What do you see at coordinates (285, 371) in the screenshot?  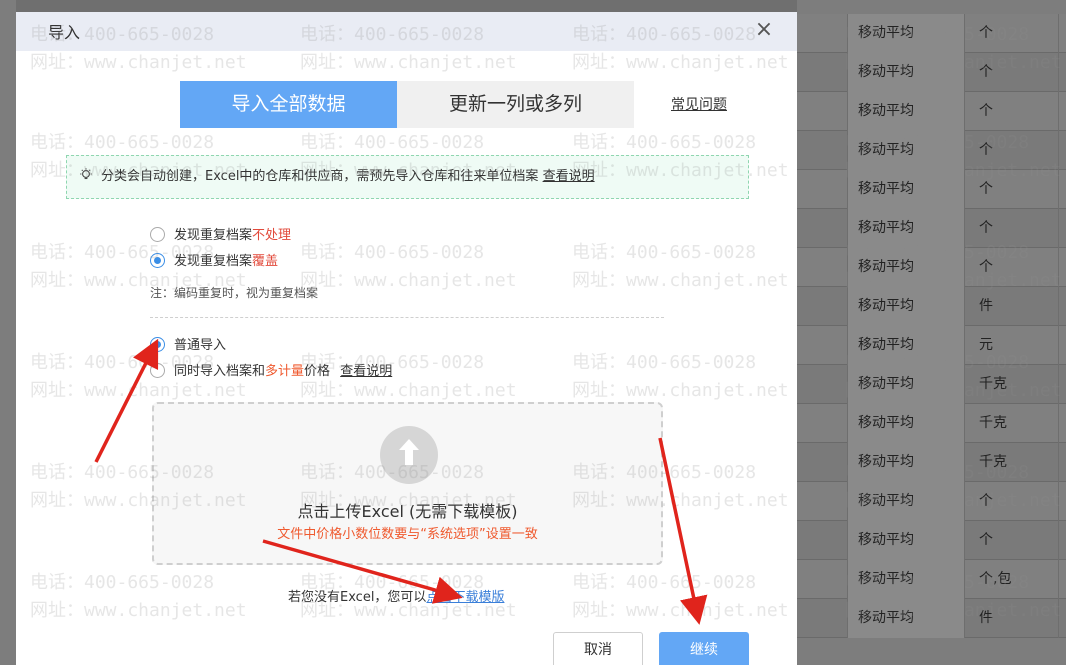 I see `radio-label-highlight: 多计量` at bounding box center [285, 371].